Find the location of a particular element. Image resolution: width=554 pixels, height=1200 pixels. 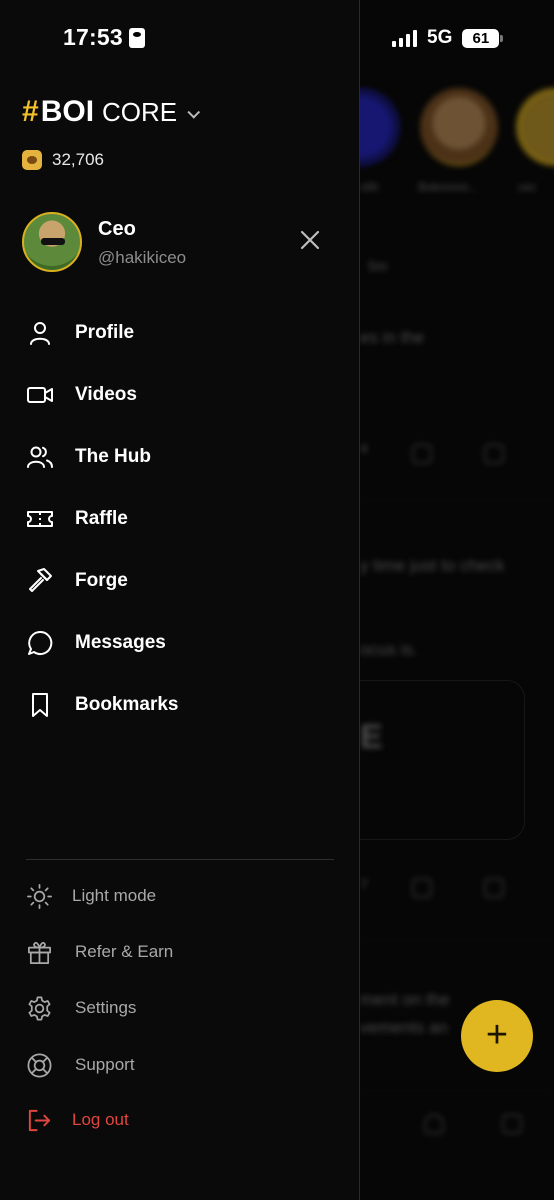

battery-icon: 61 is located at coordinates (483, 38).